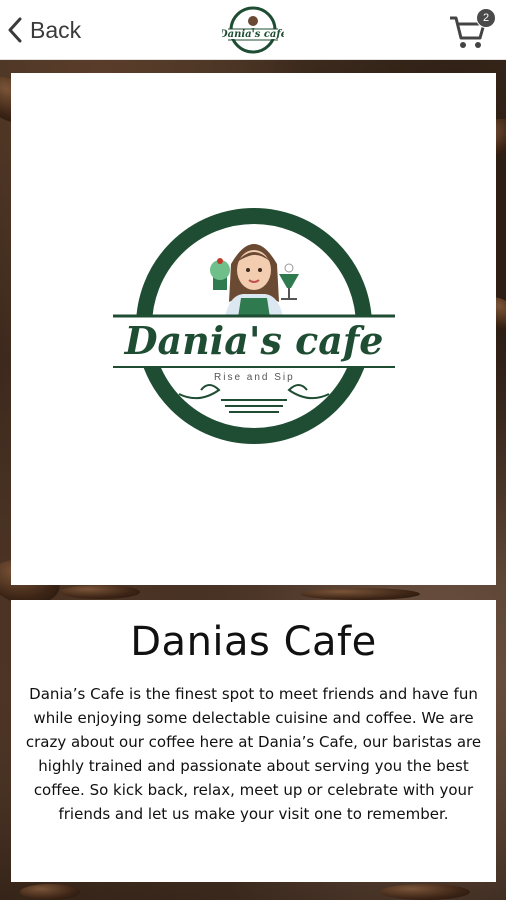 The width and height of the screenshot is (506, 900). I want to click on top-navigation-bar: Back Dania's cafe 2, so click(253, 30).